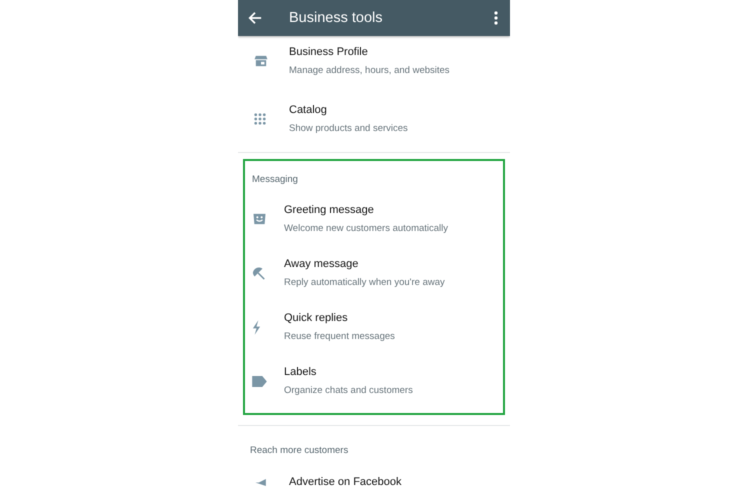  What do you see at coordinates (260, 119) in the screenshot?
I see `grid-icon` at bounding box center [260, 119].